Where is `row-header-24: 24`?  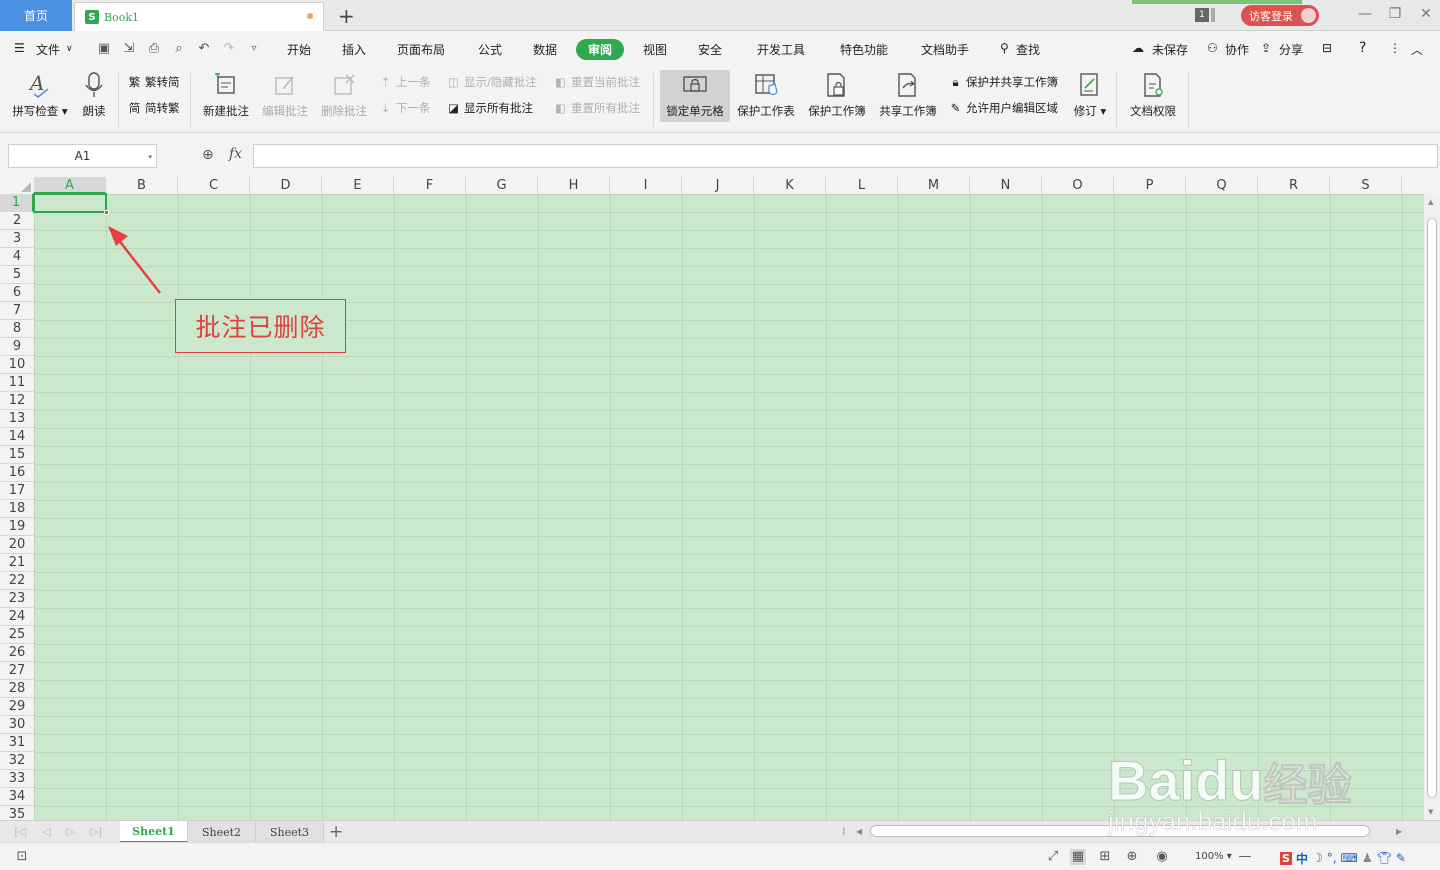
row-header-24: 24 is located at coordinates (17, 617).